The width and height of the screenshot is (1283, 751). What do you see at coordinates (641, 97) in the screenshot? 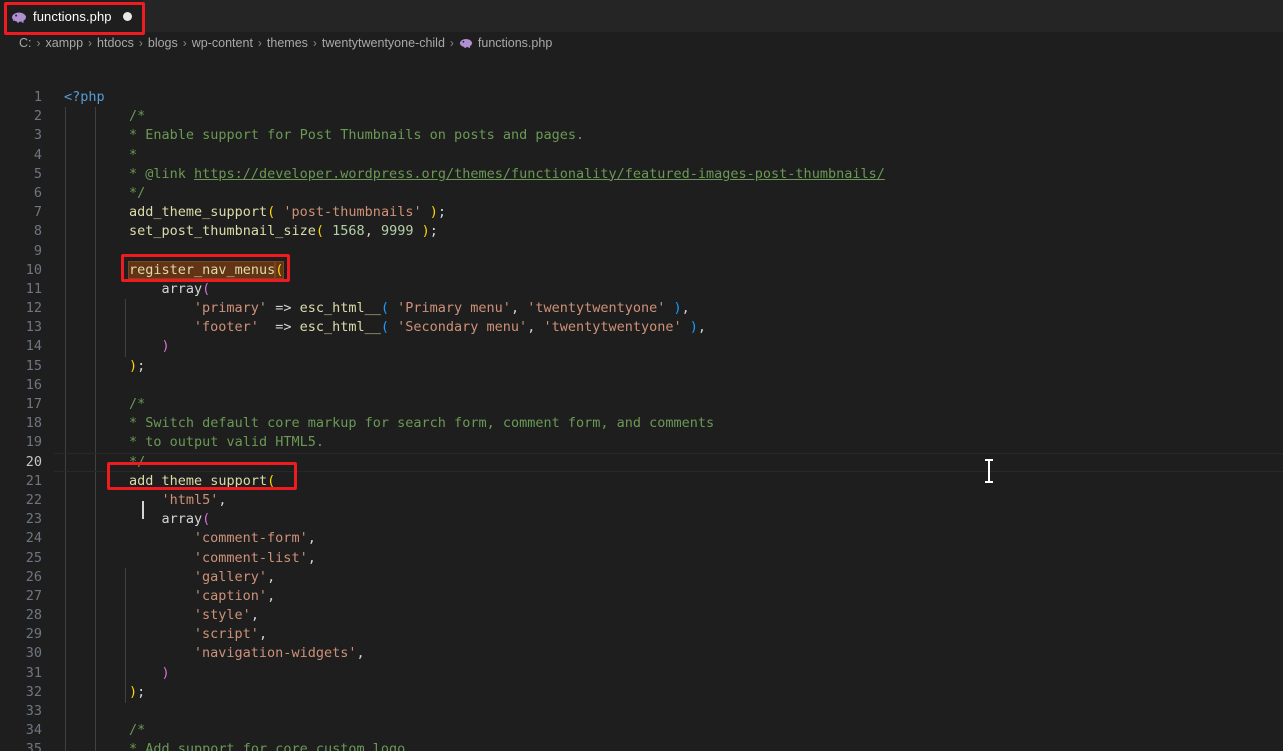
I see `code-line: 1 <?php` at bounding box center [641, 97].